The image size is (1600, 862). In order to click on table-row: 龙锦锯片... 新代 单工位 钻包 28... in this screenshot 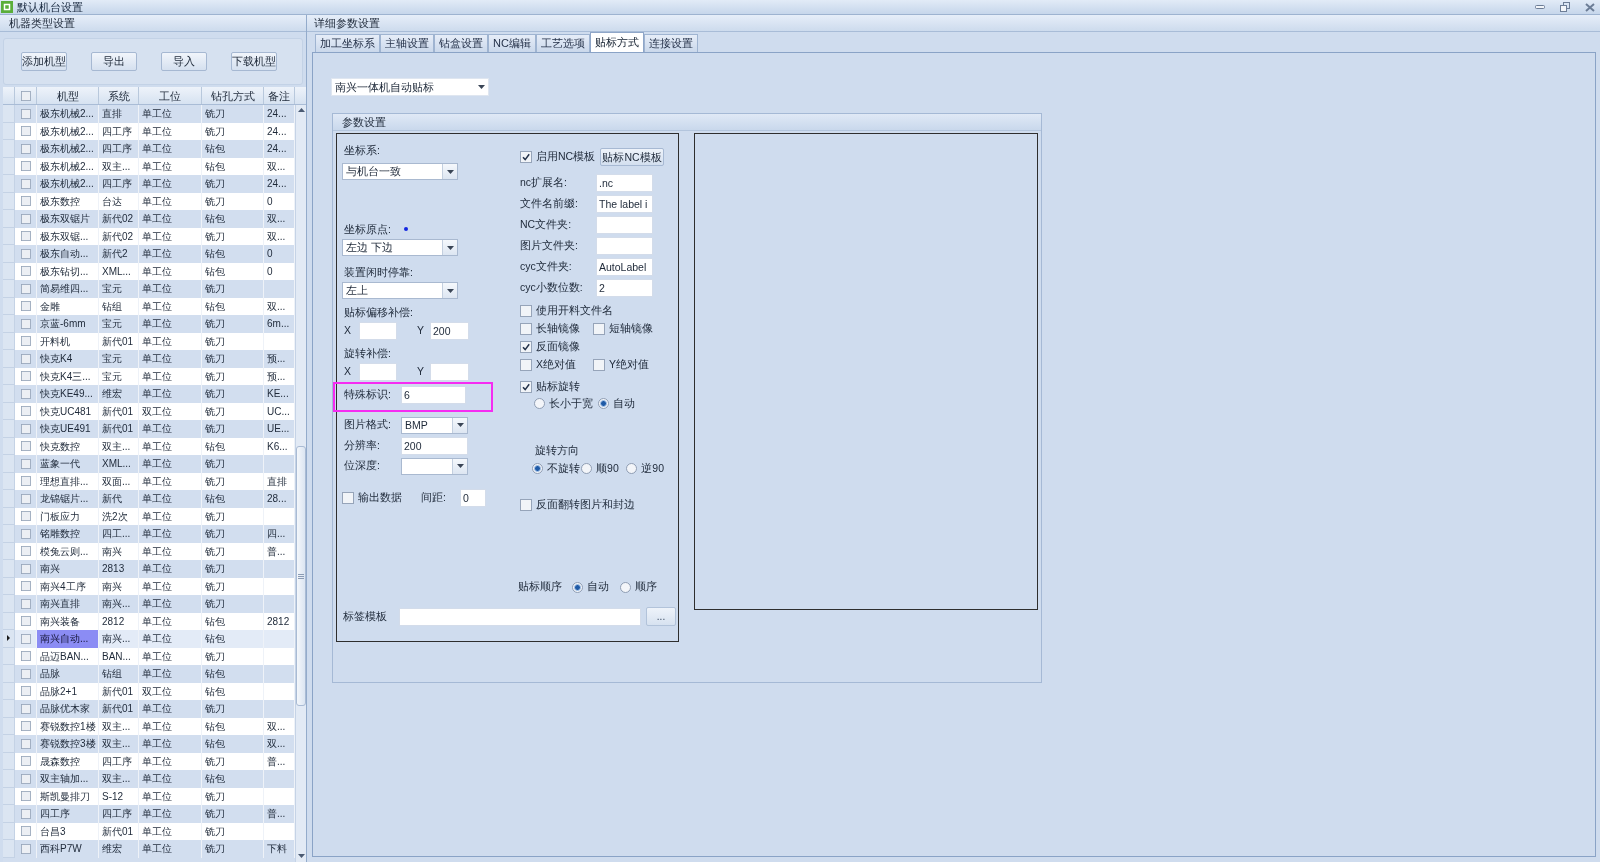, I will do `click(149, 499)`.